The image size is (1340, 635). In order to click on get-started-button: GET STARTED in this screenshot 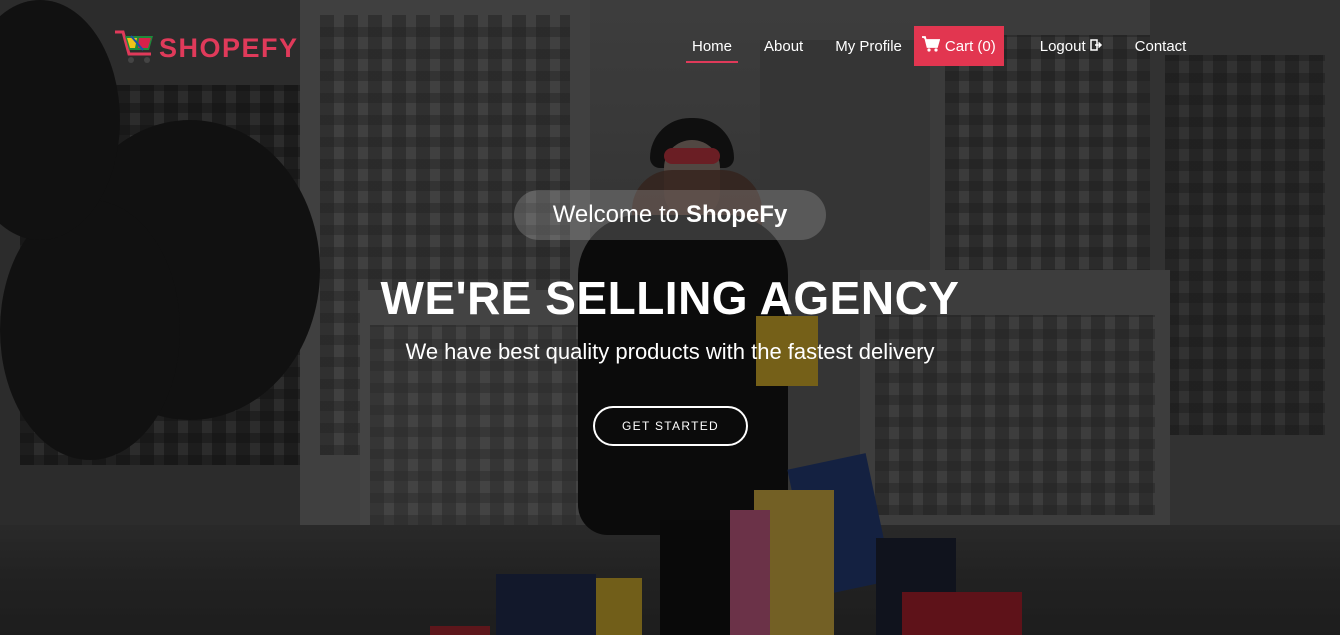, I will do `click(670, 426)`.